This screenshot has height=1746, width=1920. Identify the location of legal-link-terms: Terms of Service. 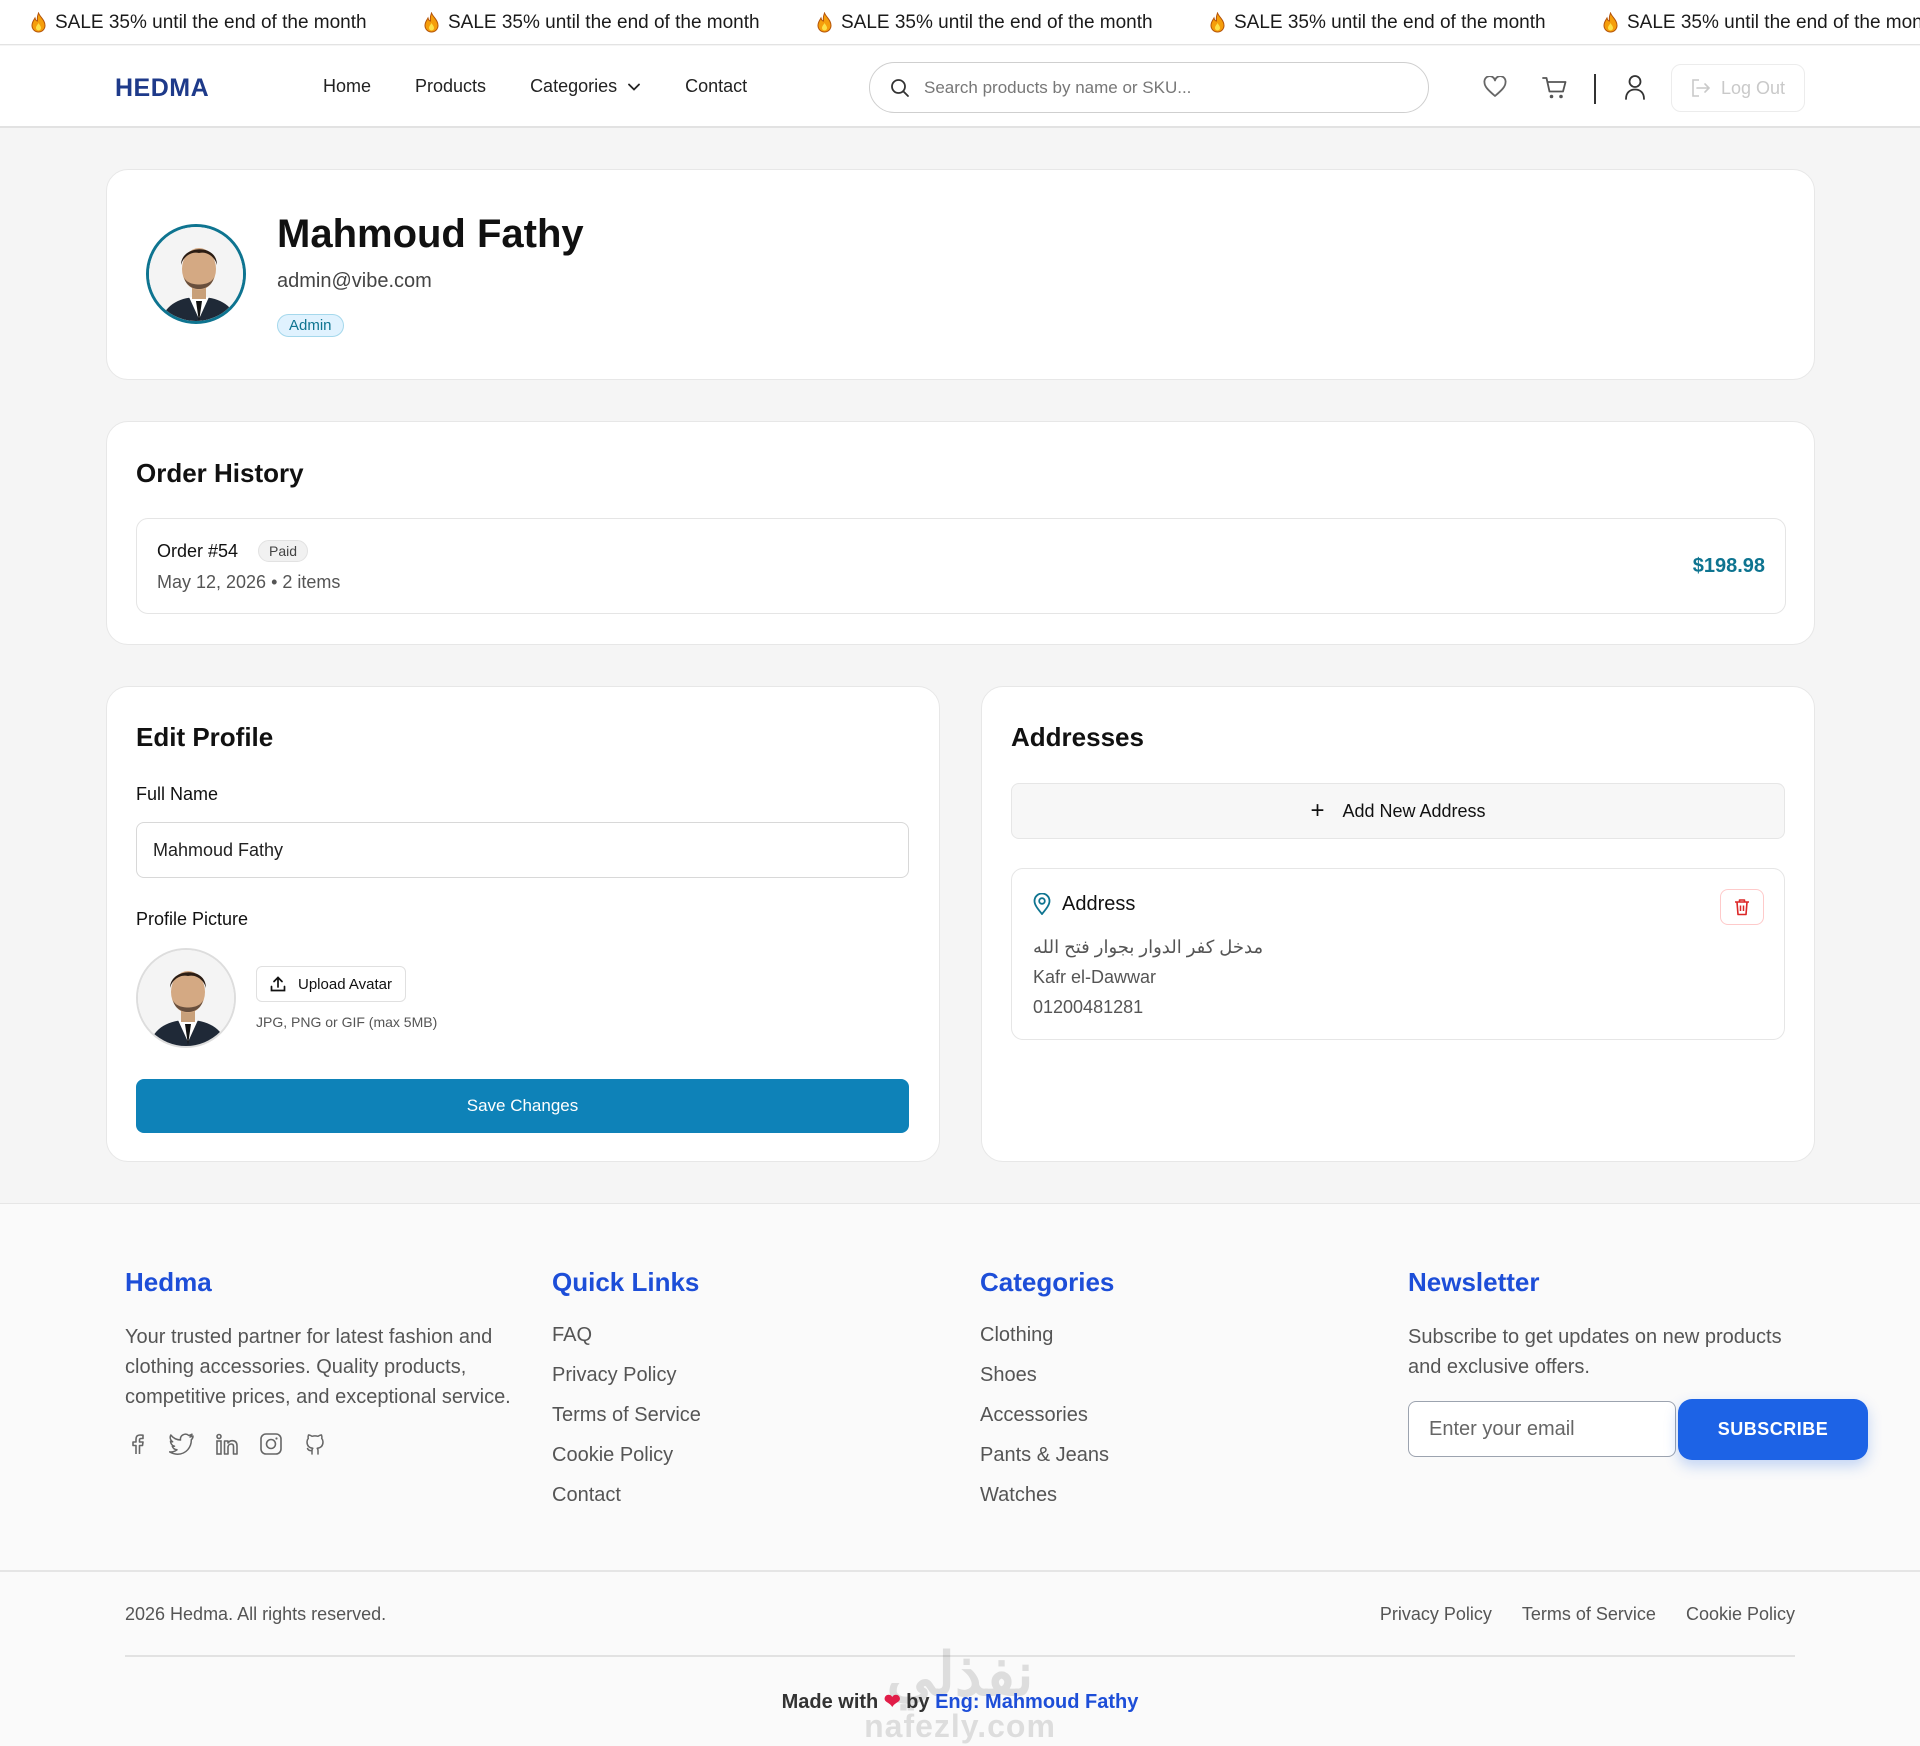
(1589, 1614).